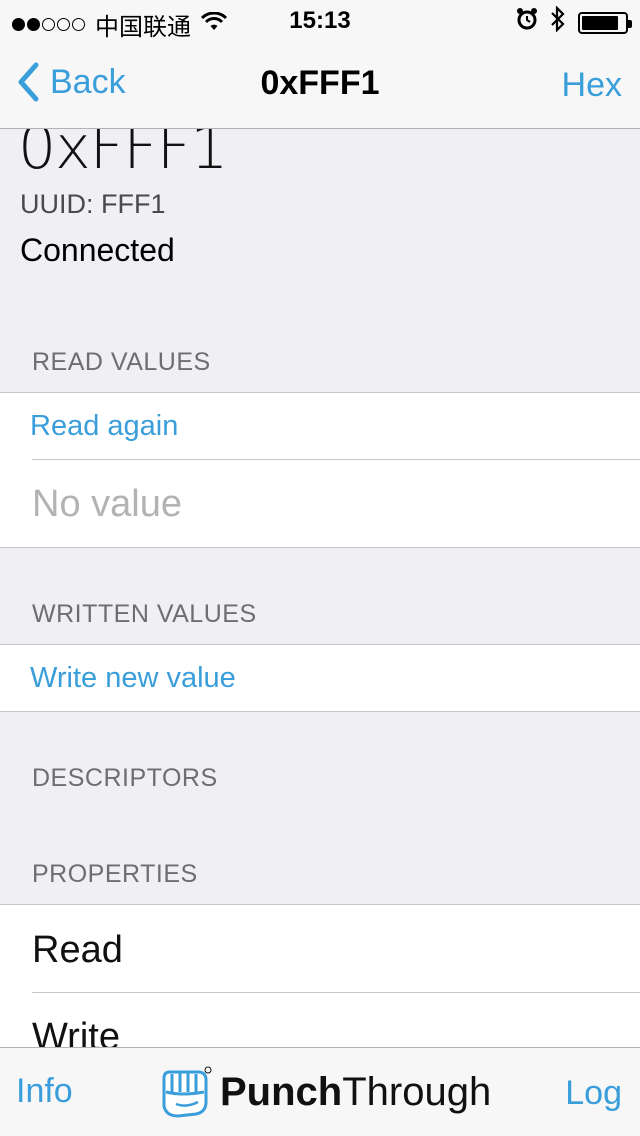 The height and width of the screenshot is (1136, 640). I want to click on written-values-group: Write new value, so click(320, 678).